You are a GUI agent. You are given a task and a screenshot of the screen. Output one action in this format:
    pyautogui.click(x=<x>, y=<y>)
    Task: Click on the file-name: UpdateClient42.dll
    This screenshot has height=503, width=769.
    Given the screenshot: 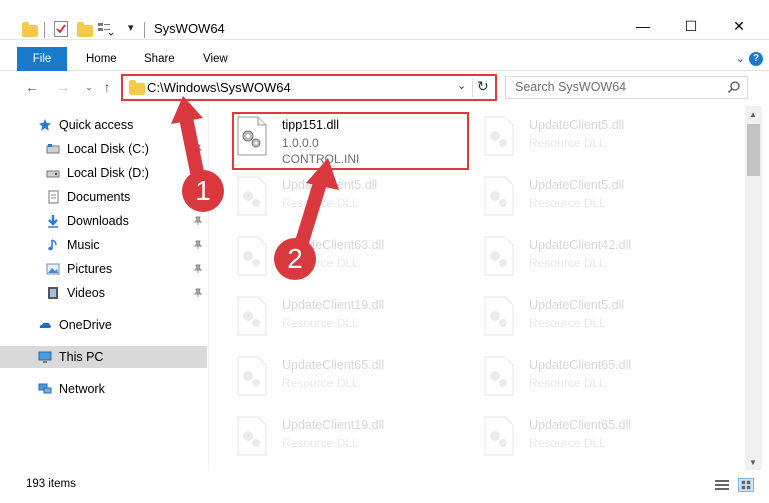 What is the action you would take?
    pyautogui.click(x=580, y=245)
    